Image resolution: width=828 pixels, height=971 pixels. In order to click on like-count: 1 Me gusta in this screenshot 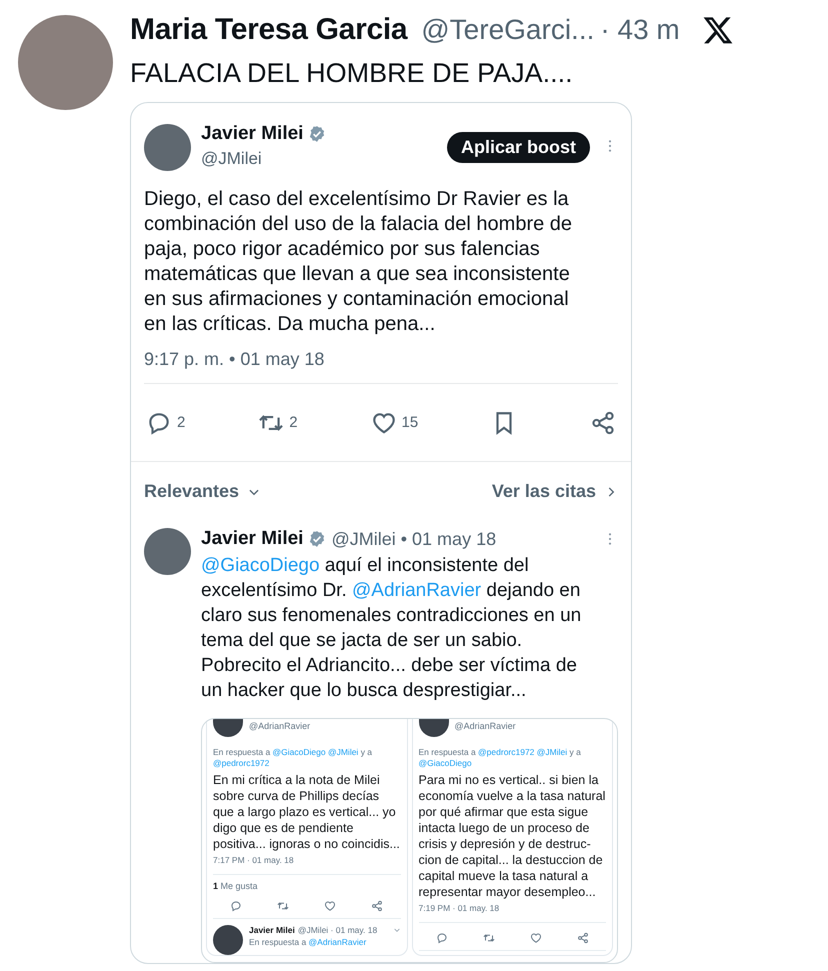, I will do `click(236, 886)`.